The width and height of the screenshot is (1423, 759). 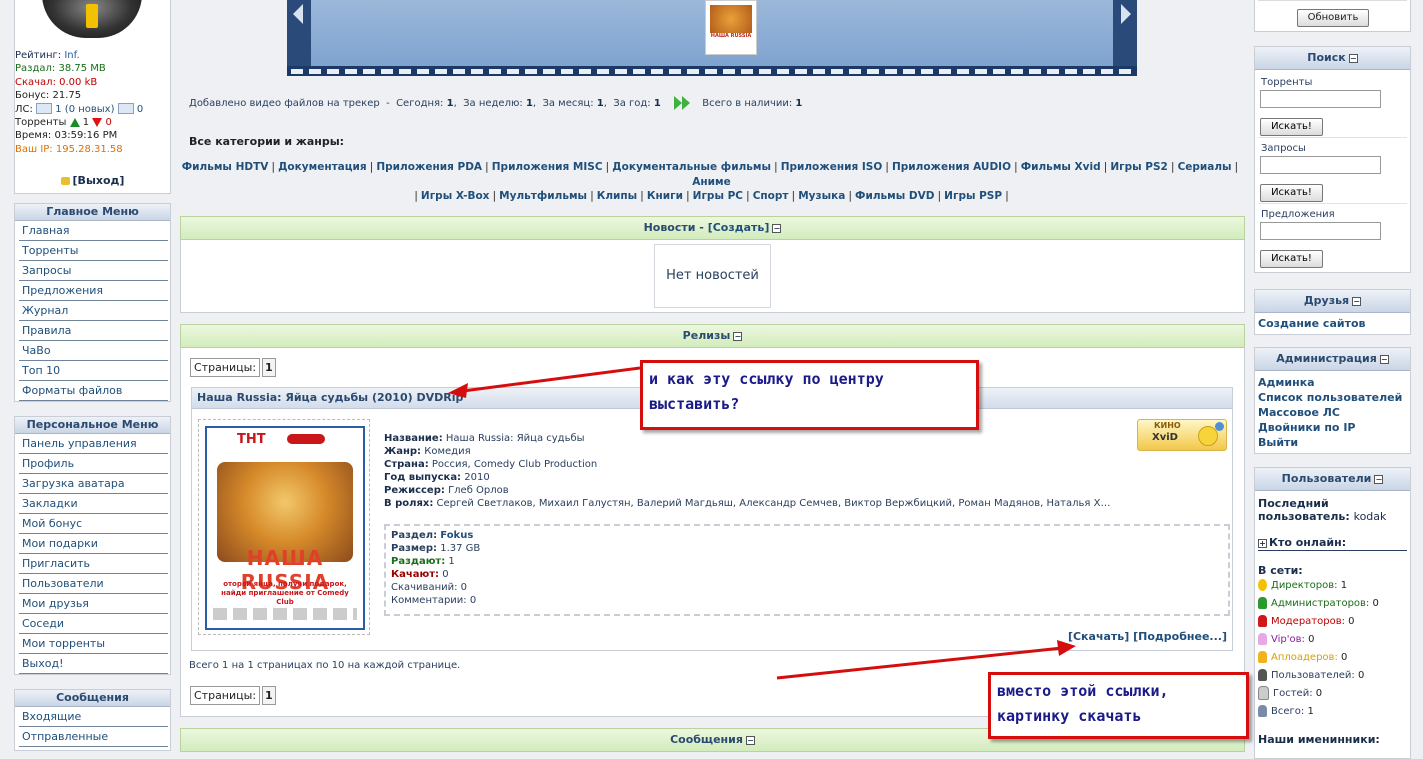 What do you see at coordinates (821, 196) in the screenshot?
I see `category-link: Музыка` at bounding box center [821, 196].